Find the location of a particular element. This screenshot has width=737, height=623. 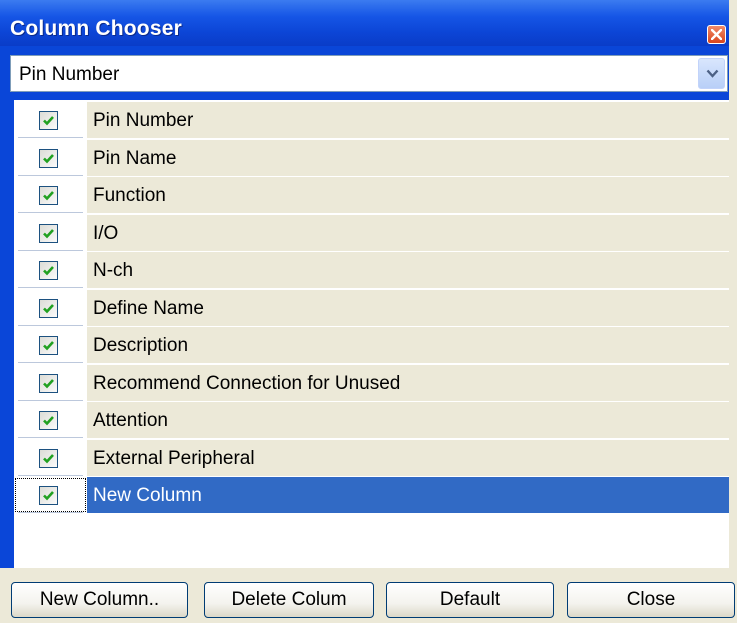

column-row: I/O is located at coordinates (371, 233).